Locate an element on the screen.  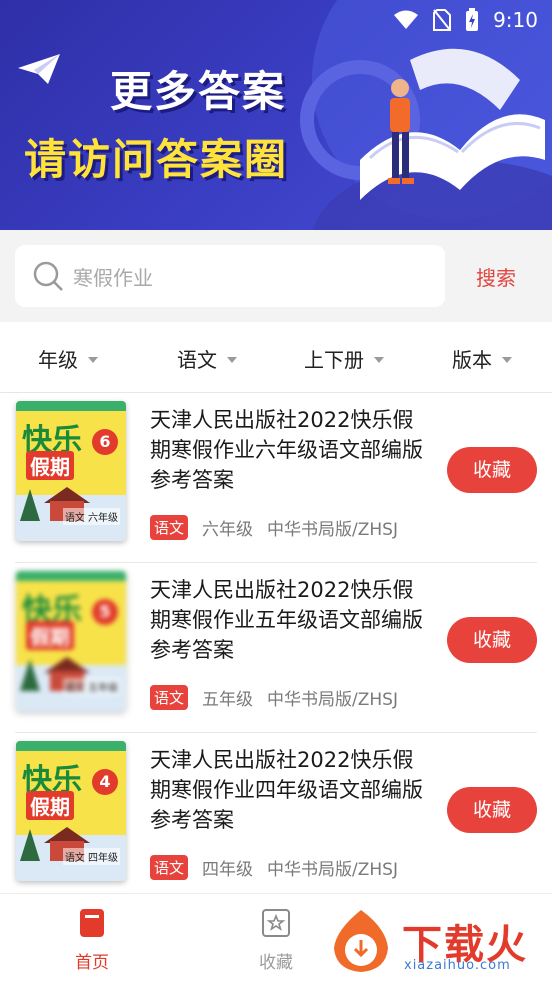
filter-subject: 语文 is located at coordinates (207, 358).